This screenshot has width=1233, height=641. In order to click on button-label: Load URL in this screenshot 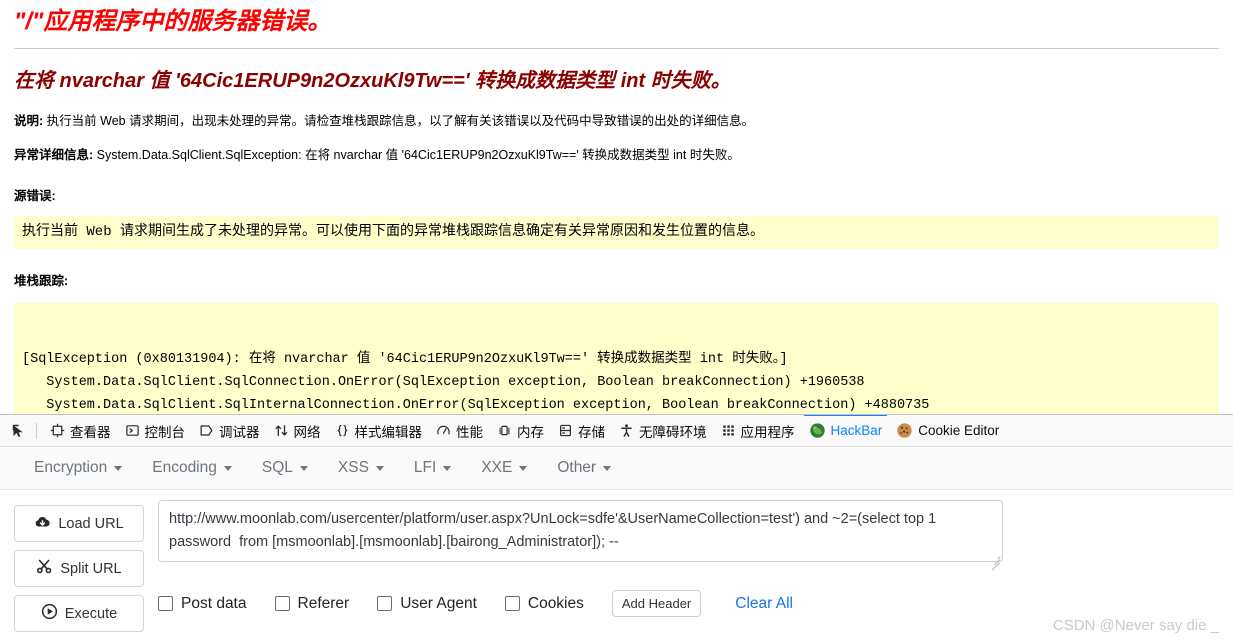, I will do `click(91, 523)`.